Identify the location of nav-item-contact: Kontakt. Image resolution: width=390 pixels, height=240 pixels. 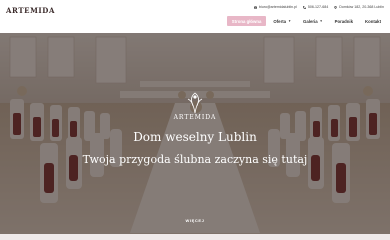
(373, 21).